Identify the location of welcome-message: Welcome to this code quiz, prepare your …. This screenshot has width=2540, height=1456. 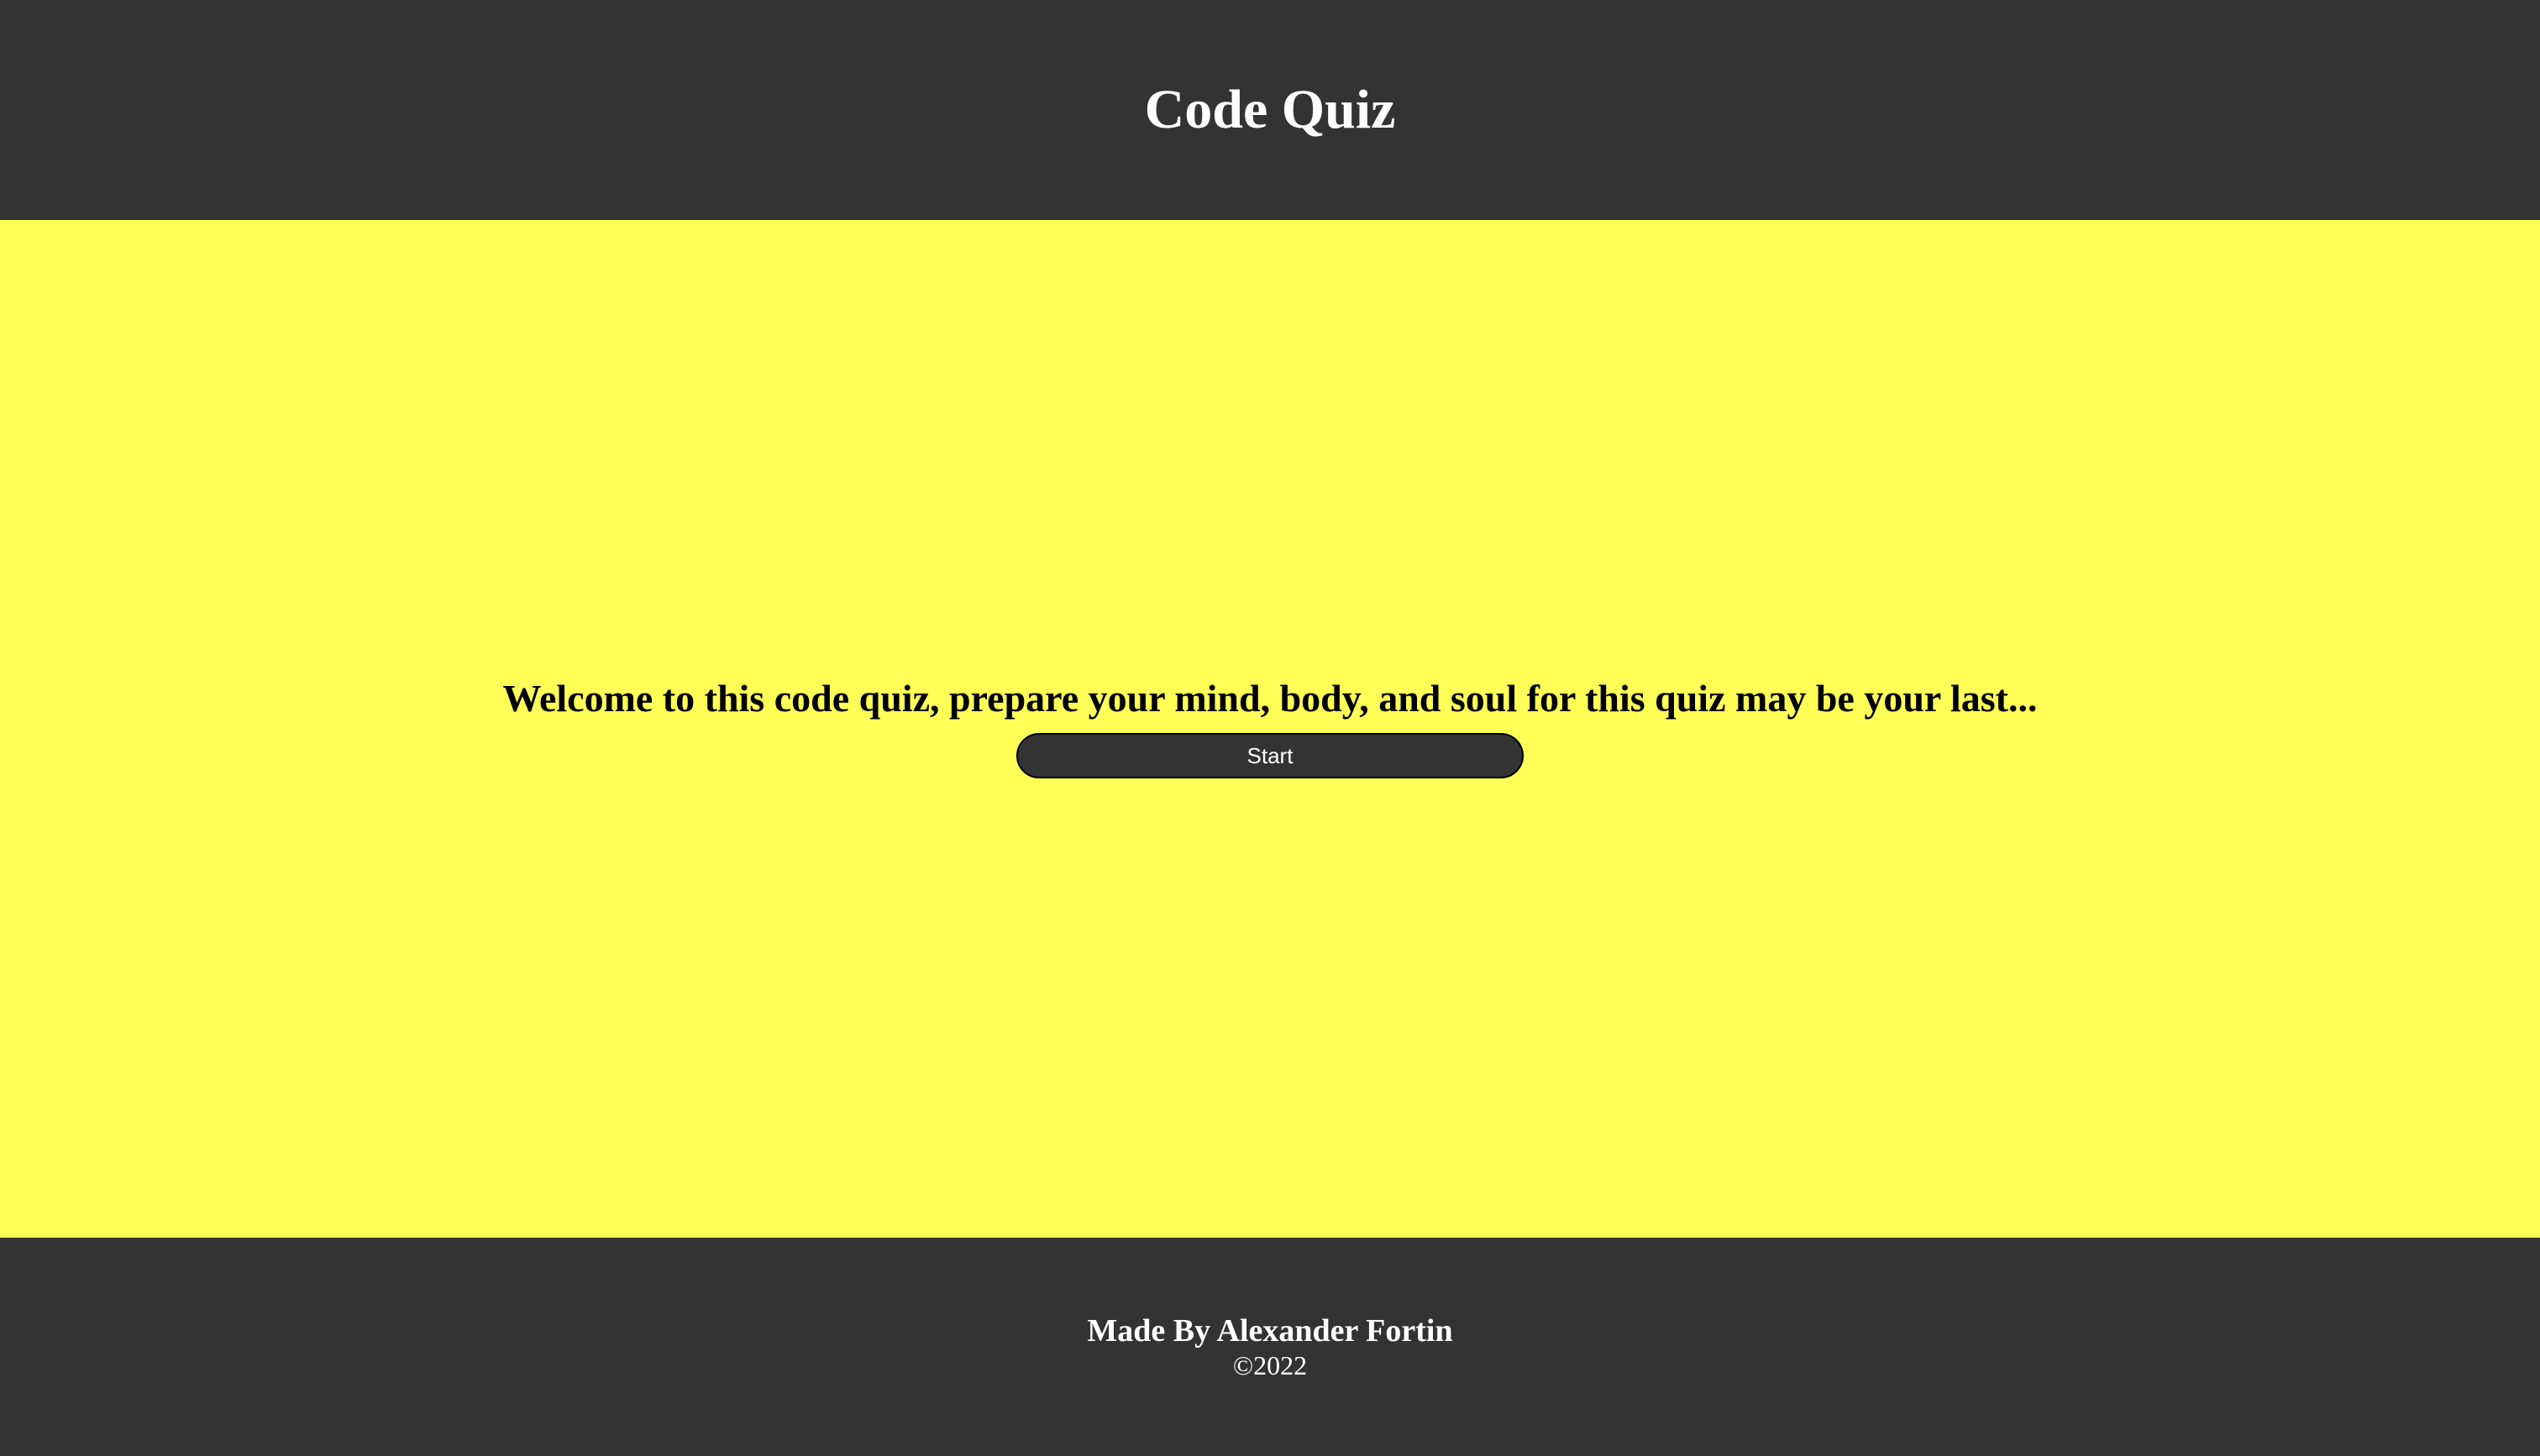
(1270, 698).